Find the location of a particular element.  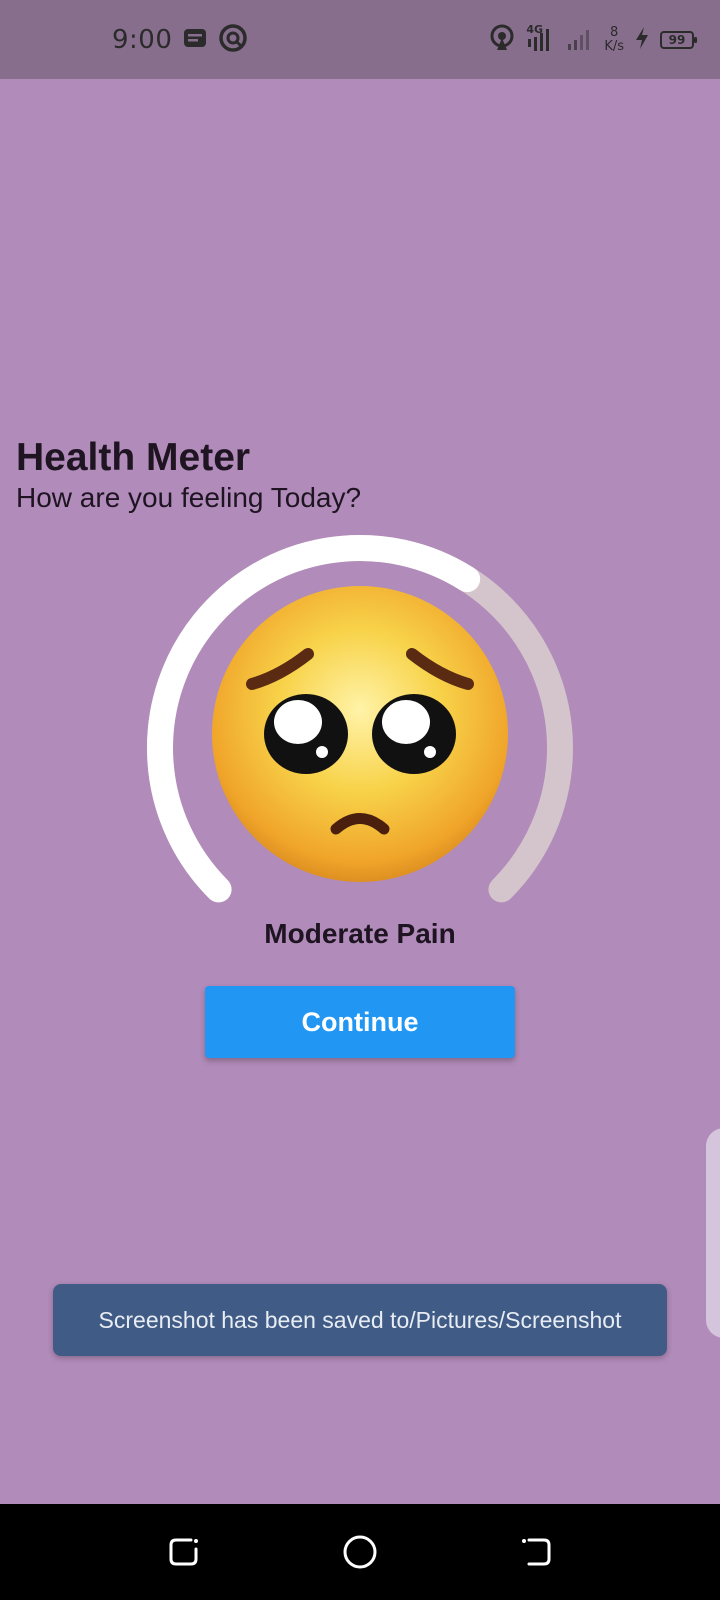

battery-icon: 99 is located at coordinates (678, 40).